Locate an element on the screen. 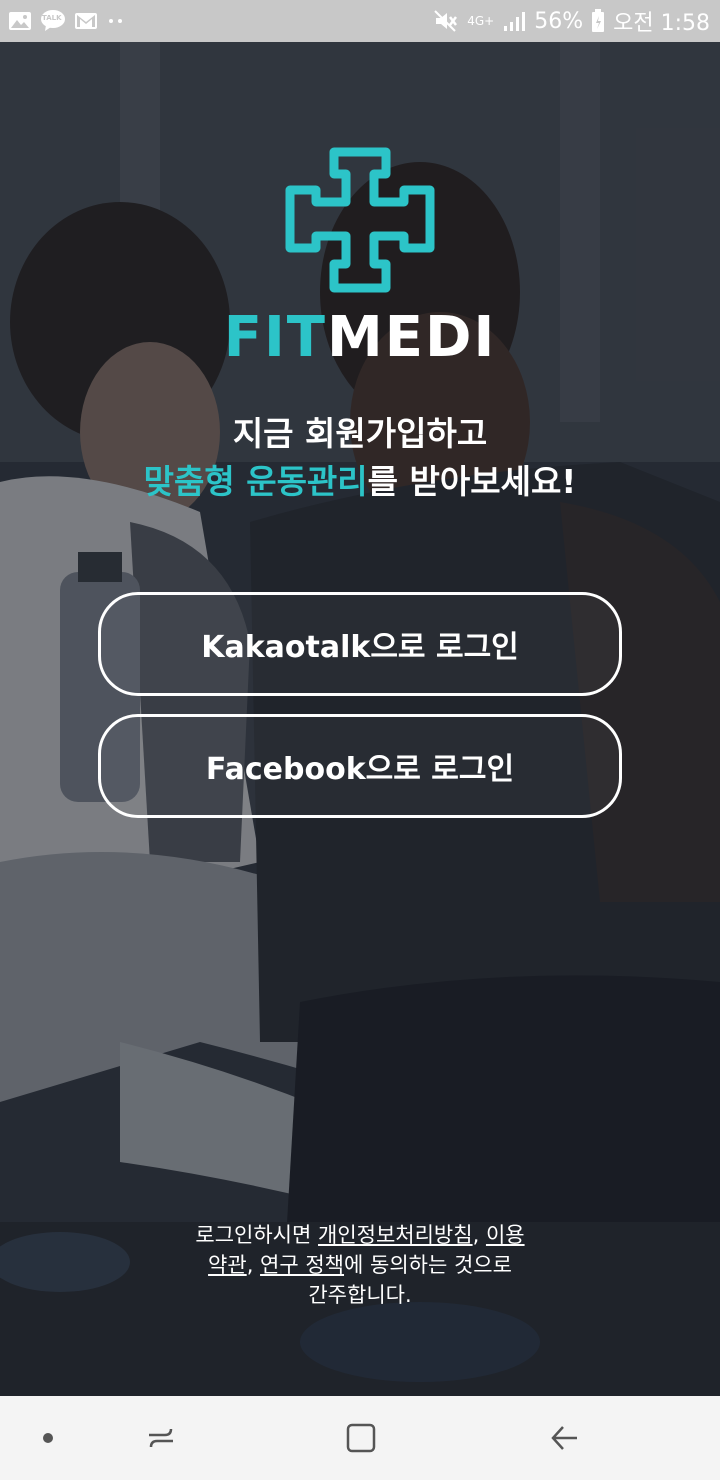 This screenshot has width=720, height=1480. headline-line1: 지금 회원가입하고 is located at coordinates (360, 433).